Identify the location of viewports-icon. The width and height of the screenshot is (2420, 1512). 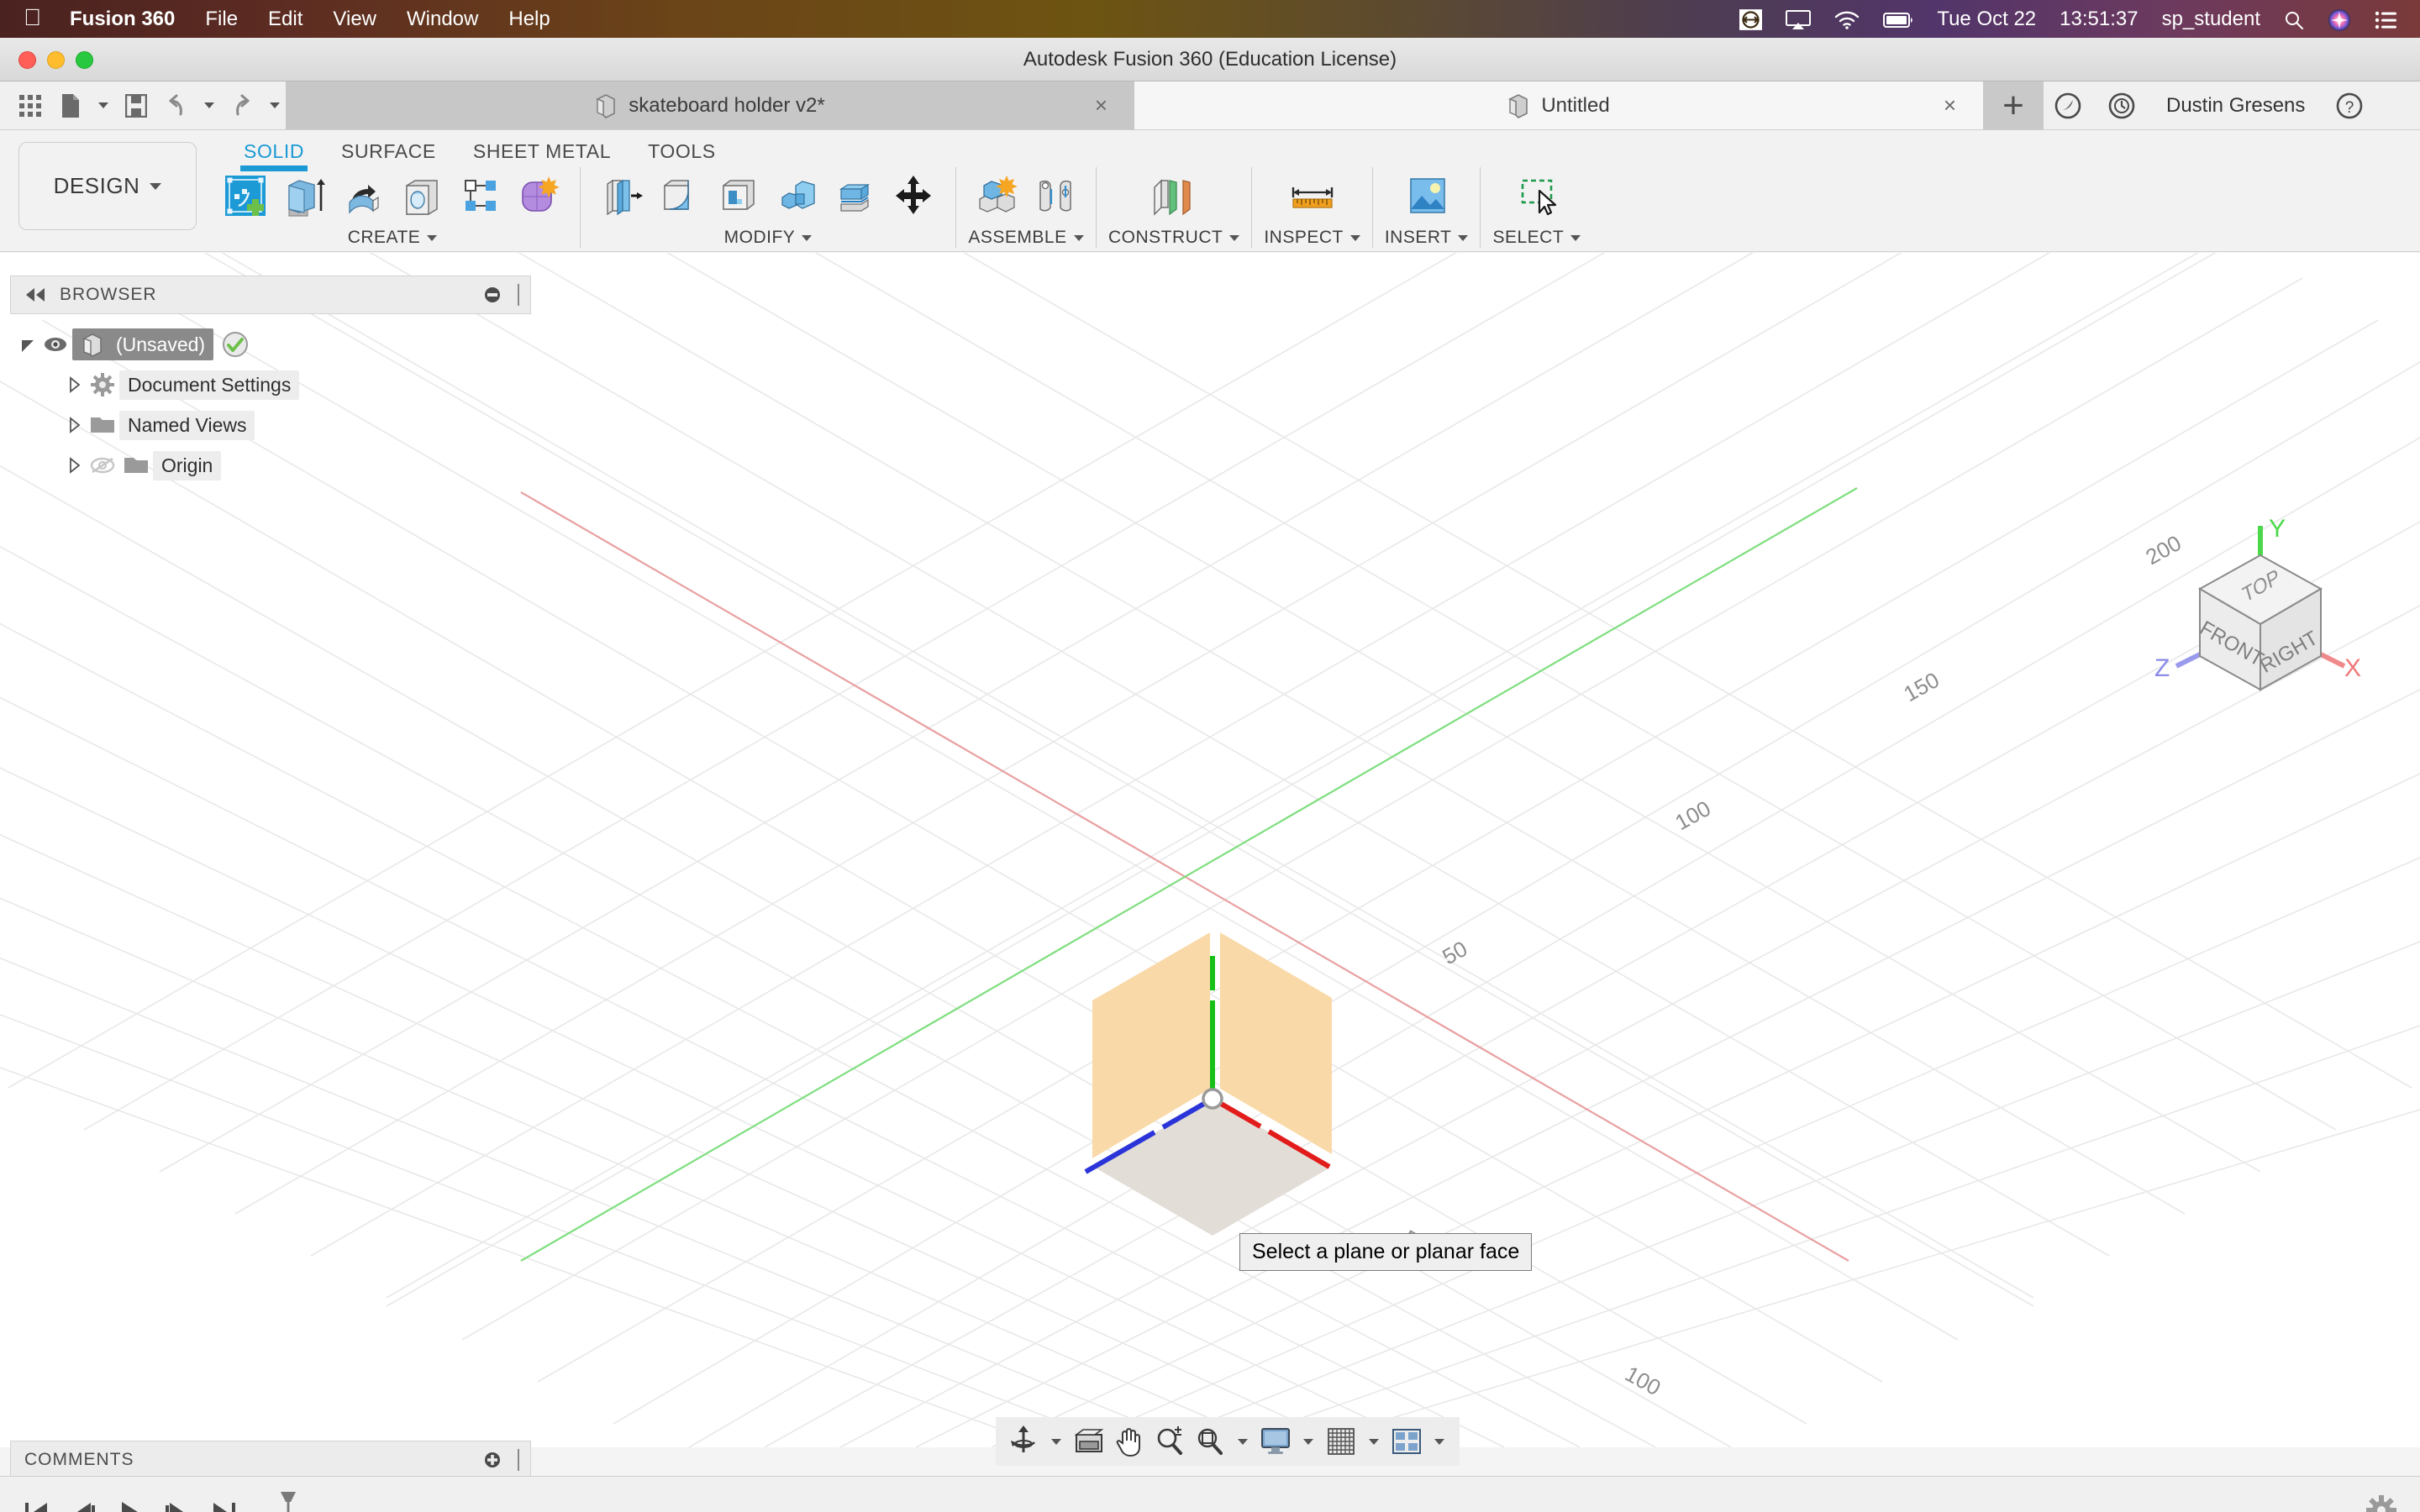
(1407, 1441).